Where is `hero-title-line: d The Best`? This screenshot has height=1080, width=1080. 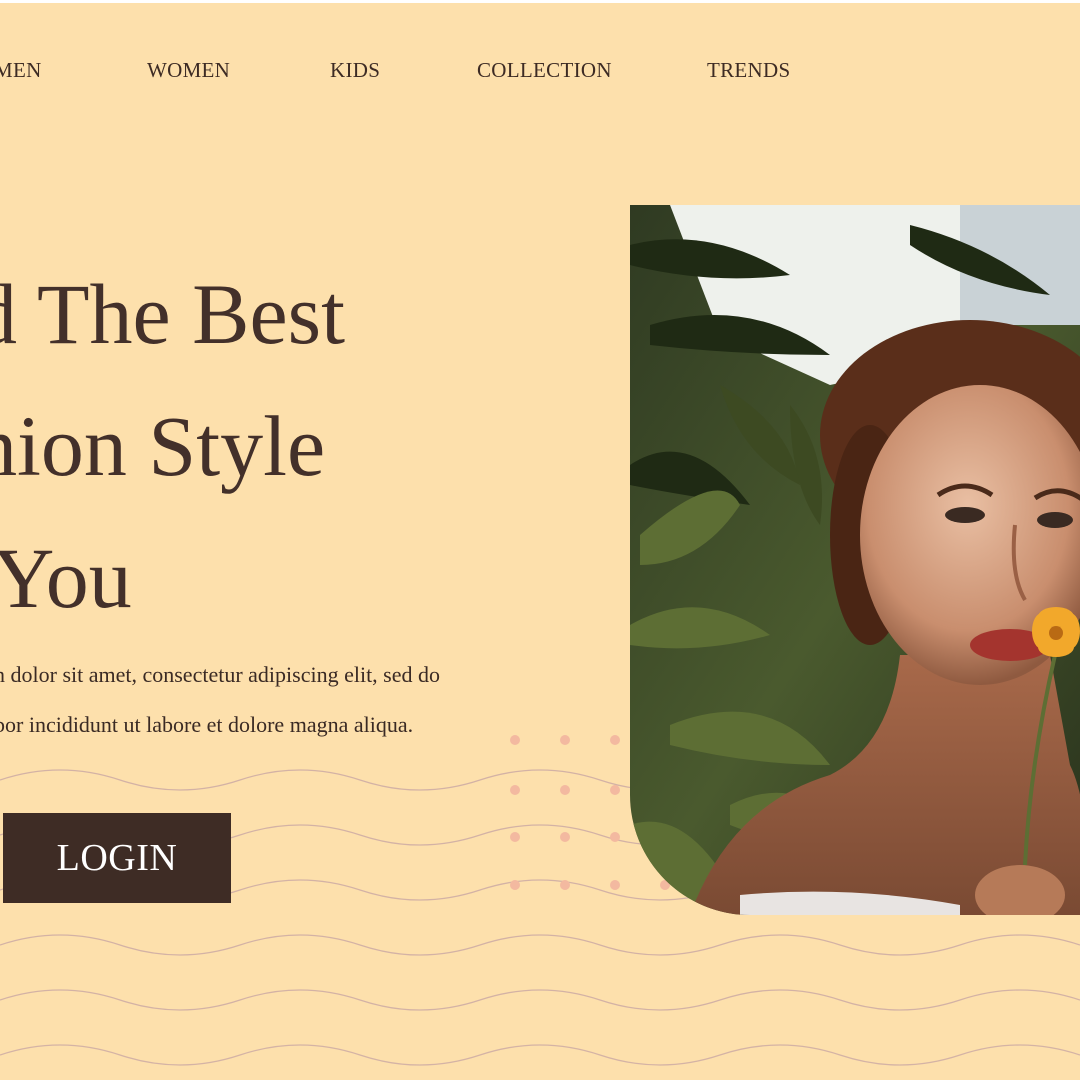
hero-title-line: d The Best is located at coordinates (173, 314).